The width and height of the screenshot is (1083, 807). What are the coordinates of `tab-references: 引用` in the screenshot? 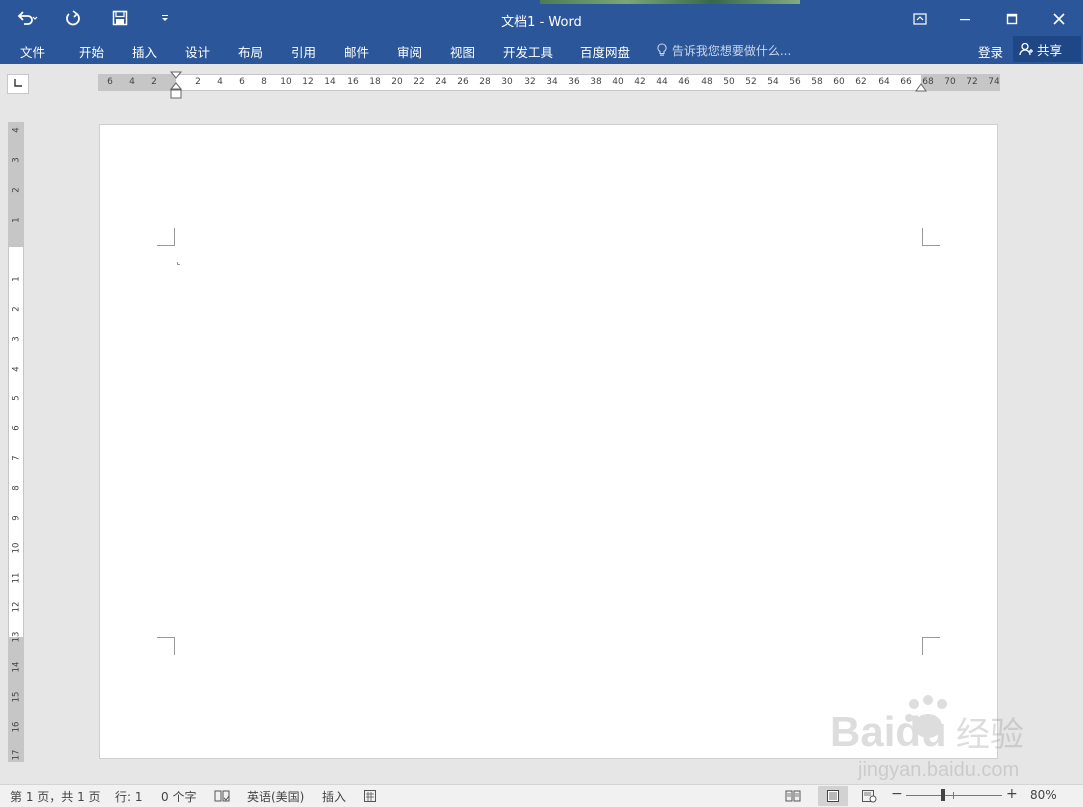 It's located at (303, 51).